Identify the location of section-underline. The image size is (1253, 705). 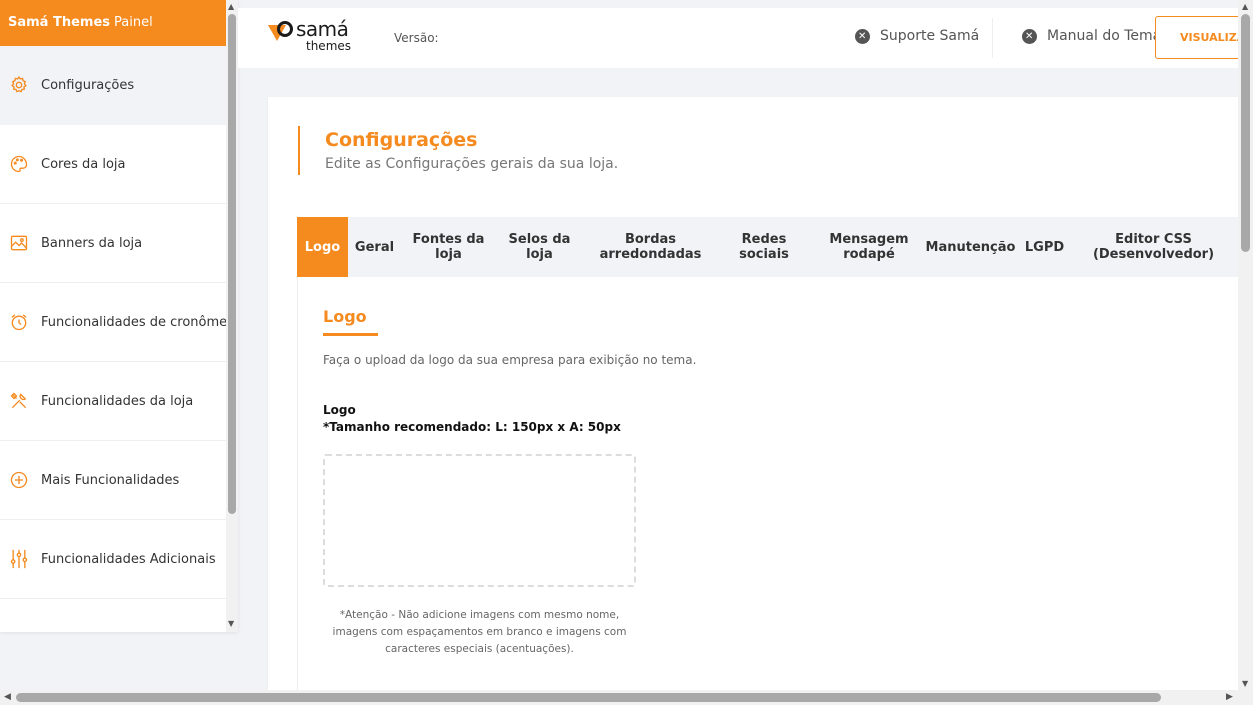
(350, 334).